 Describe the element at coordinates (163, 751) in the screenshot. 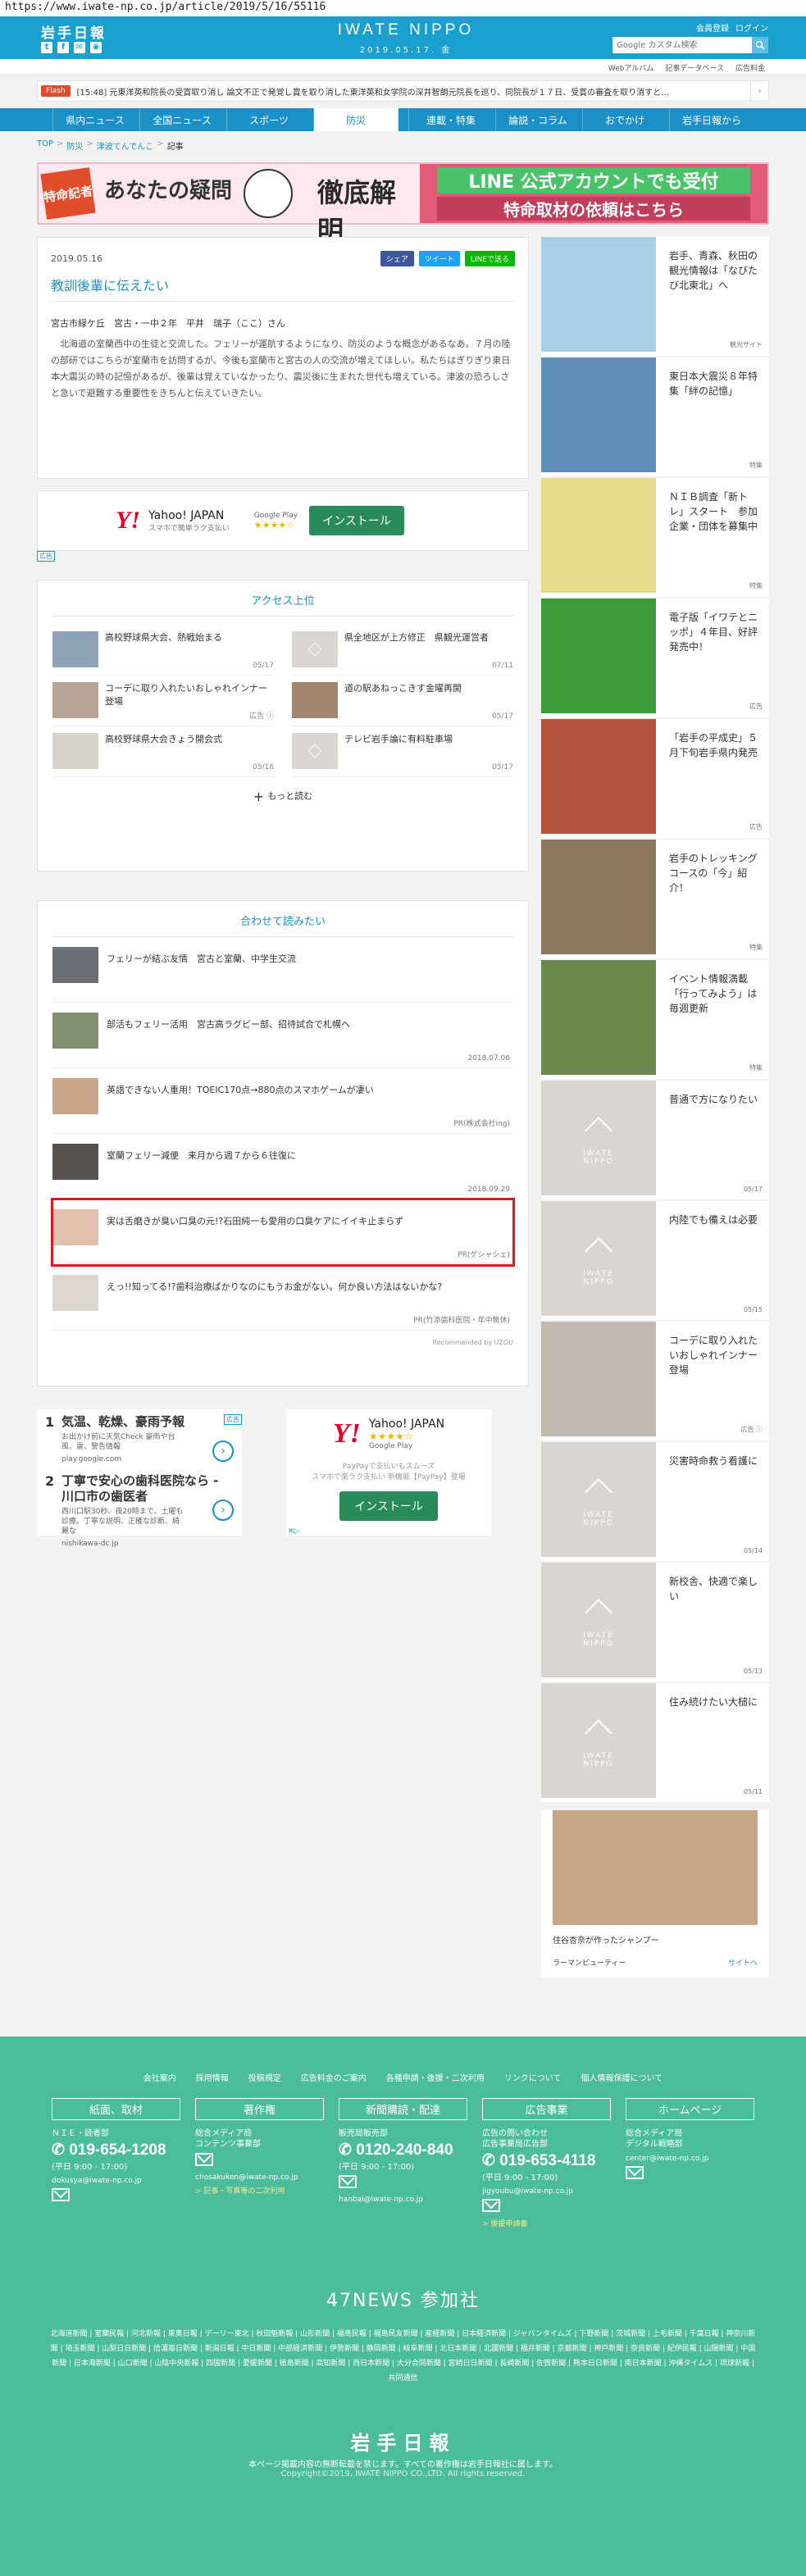

I see `ranking-item: 高校野球県大会きょう開会式 05/16` at that location.